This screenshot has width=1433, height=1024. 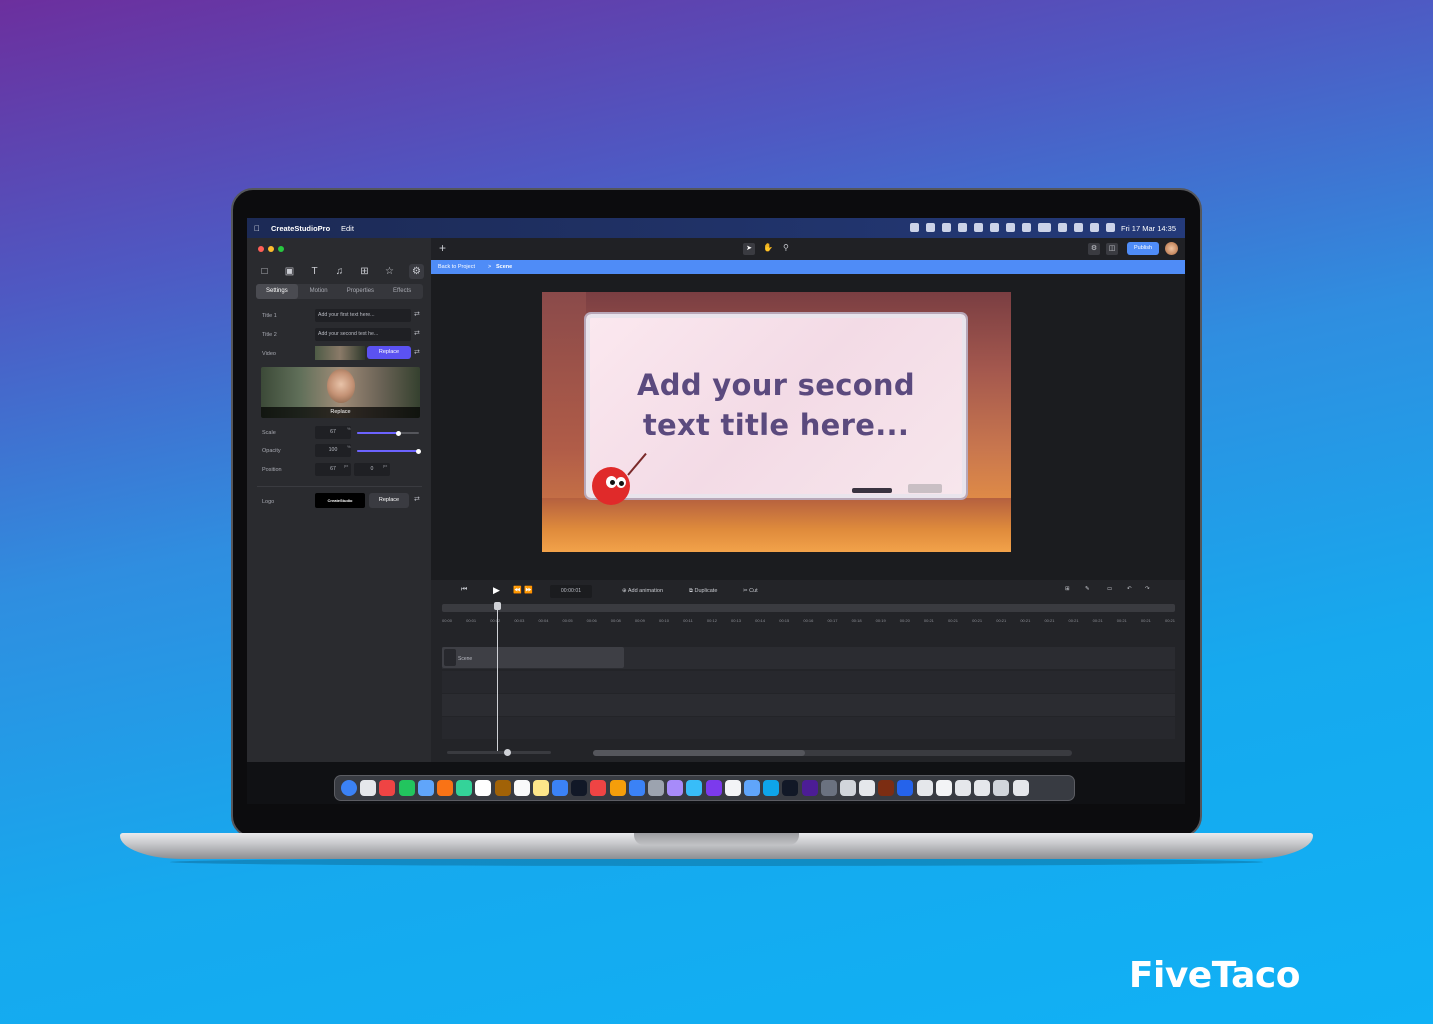 I want to click on grid-icon: ⊞, so click(x=1067, y=589).